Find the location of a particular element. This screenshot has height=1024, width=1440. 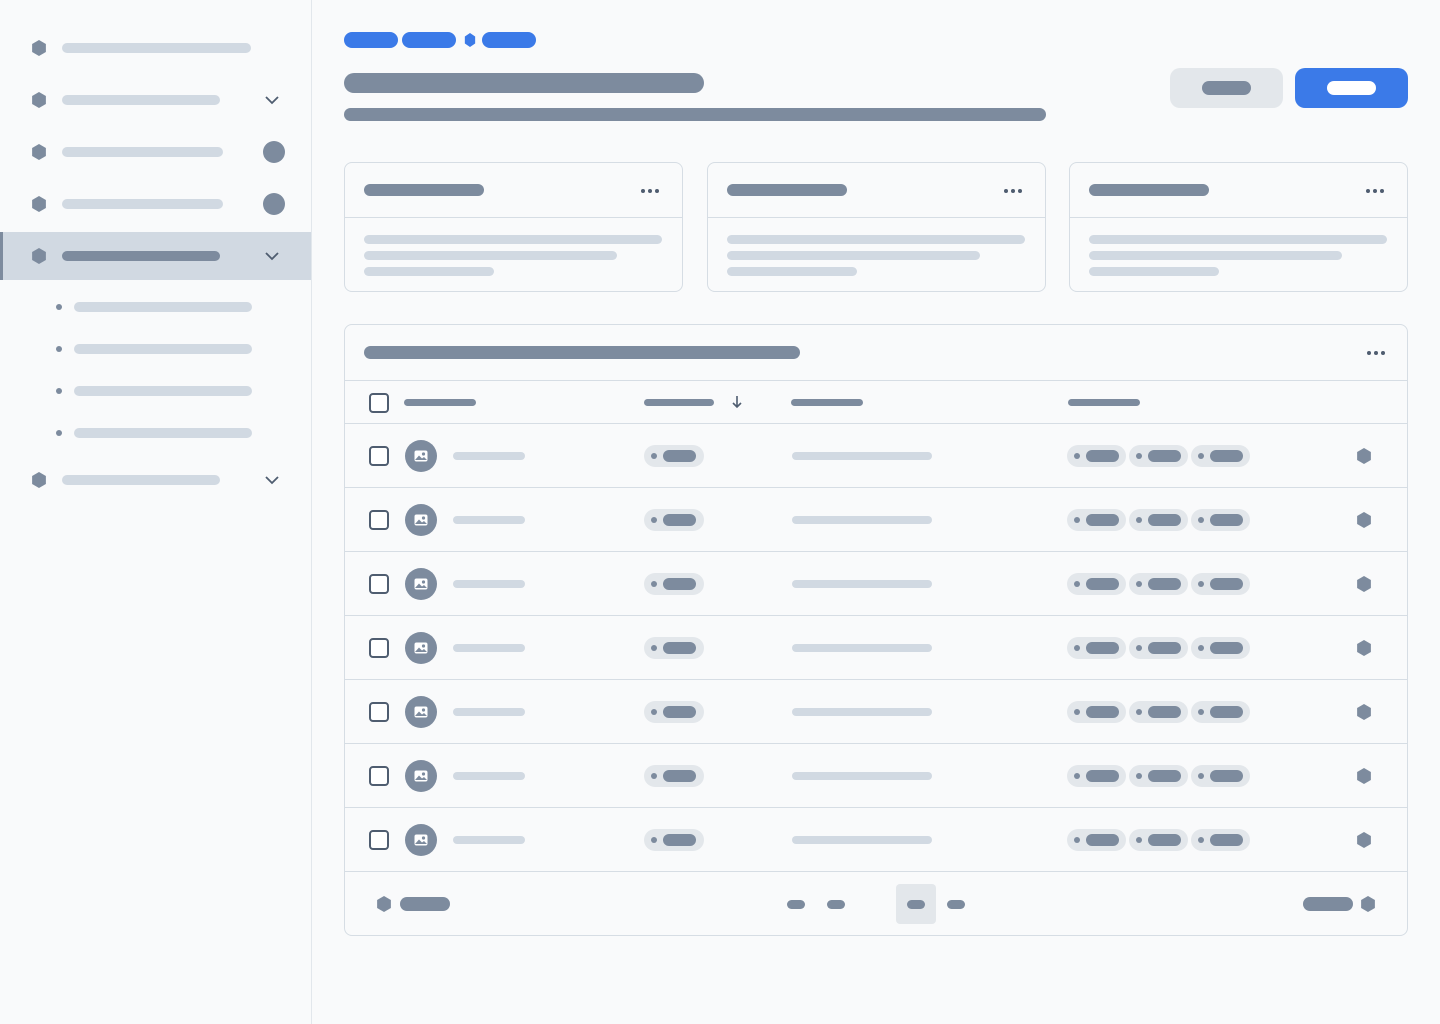

status-dot-icon is located at coordinates (654, 840).